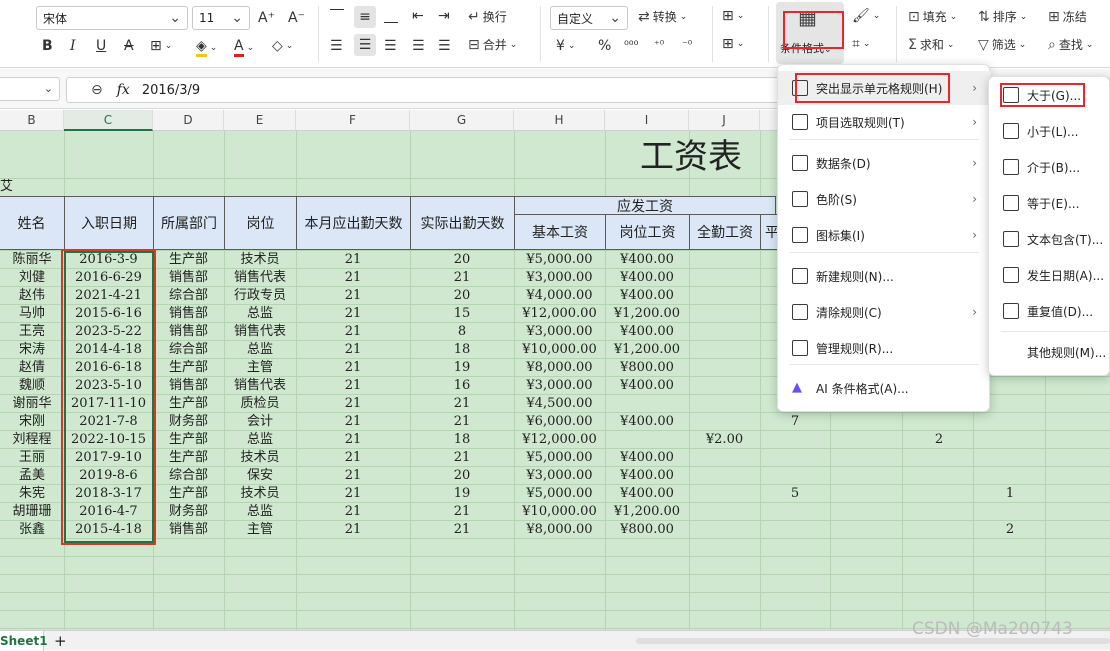 The image size is (1110, 651). What do you see at coordinates (32, 386) in the screenshot?
I see `table-cell: 魏顺` at bounding box center [32, 386].